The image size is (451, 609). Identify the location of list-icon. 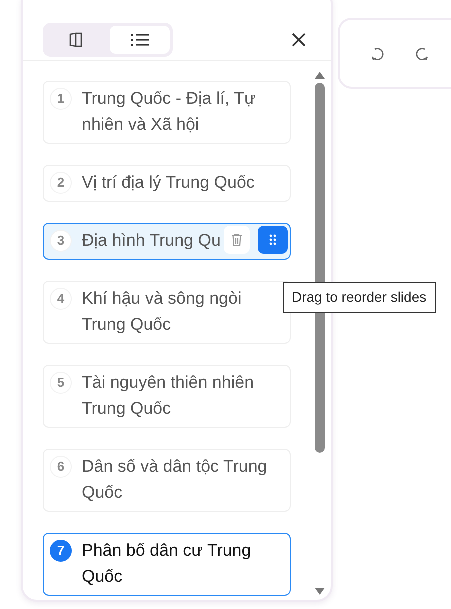
(140, 40).